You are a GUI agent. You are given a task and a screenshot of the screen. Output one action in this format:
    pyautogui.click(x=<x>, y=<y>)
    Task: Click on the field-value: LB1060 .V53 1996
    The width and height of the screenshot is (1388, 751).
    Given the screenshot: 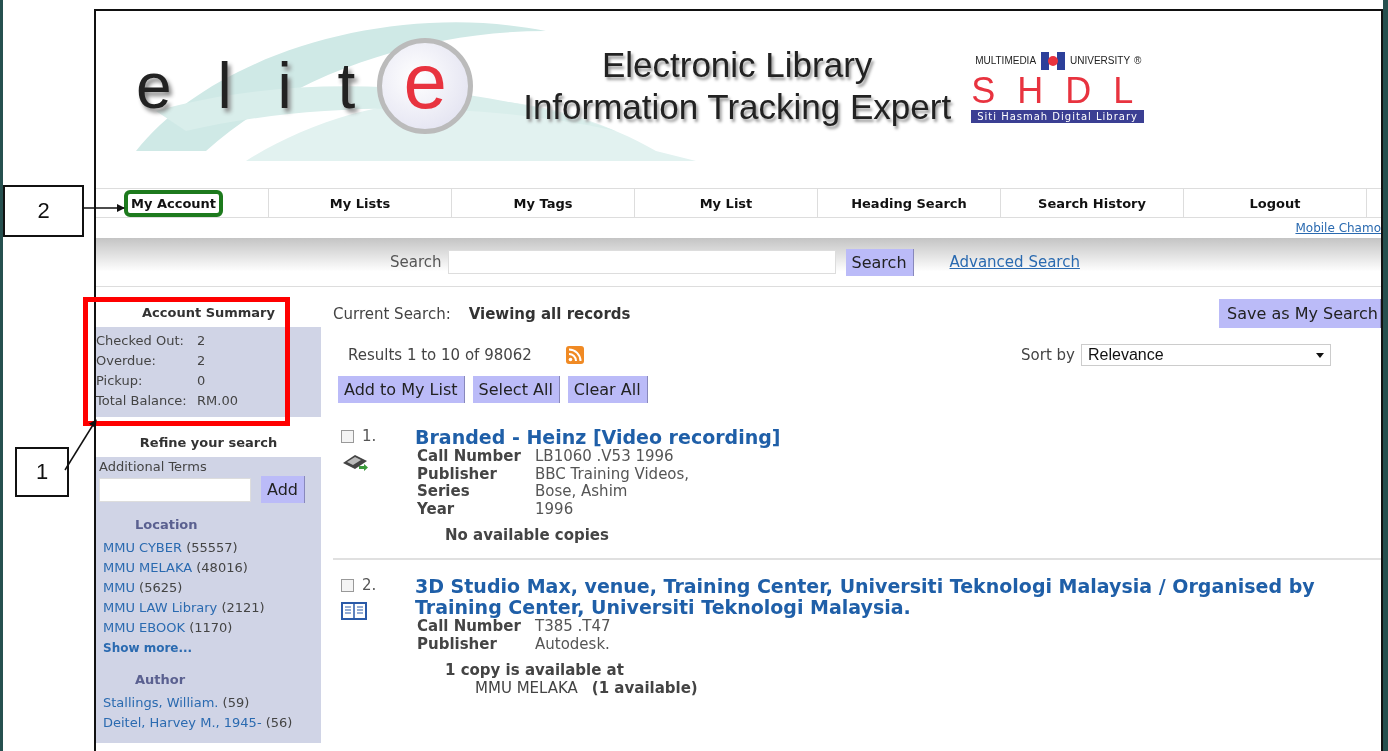 What is the action you would take?
    pyautogui.click(x=604, y=457)
    